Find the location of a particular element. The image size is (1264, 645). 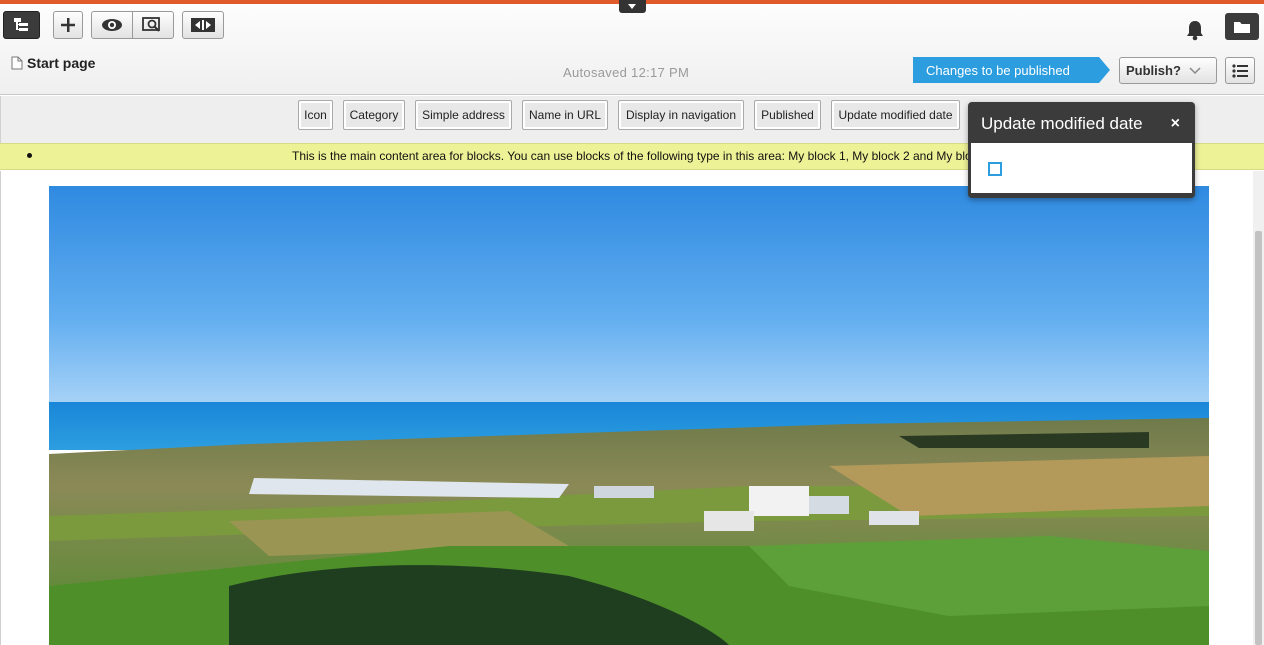

notice-bullet is located at coordinates (29, 155).